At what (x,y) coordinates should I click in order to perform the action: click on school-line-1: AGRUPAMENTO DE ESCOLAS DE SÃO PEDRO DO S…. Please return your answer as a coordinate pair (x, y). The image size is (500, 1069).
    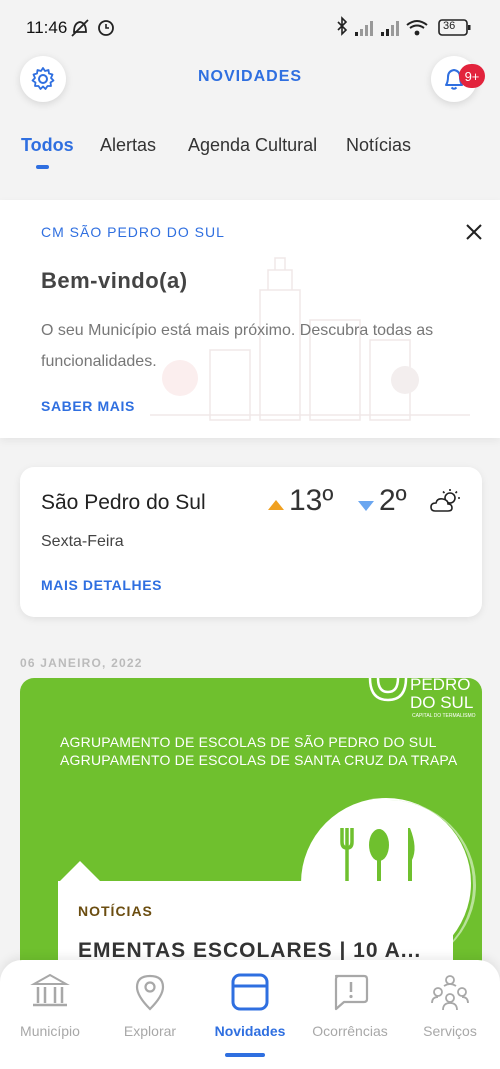
    Looking at the image, I should click on (248, 742).